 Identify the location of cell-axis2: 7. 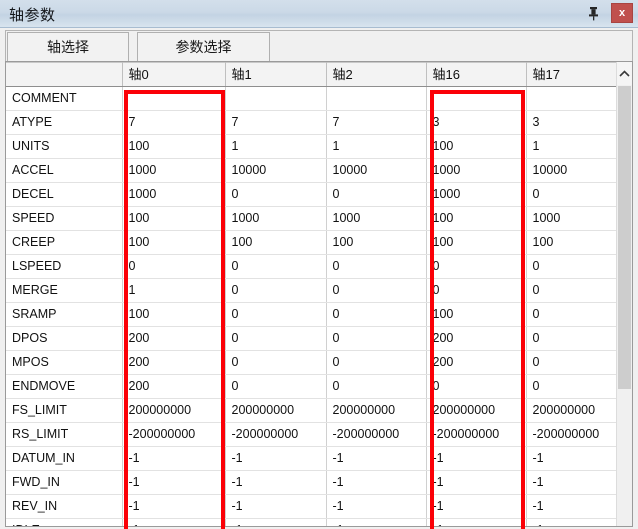
(376, 122).